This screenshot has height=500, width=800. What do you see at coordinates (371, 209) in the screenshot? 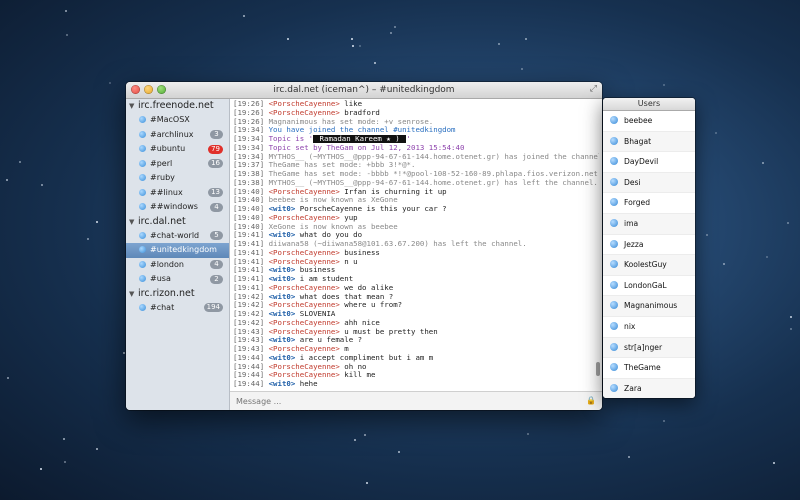
I see `message-text: PorscheCayenne is this your car ?` at bounding box center [371, 209].